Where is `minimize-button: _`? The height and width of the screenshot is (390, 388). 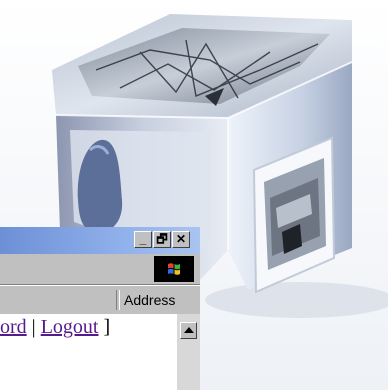 minimize-button: _ is located at coordinates (143, 239).